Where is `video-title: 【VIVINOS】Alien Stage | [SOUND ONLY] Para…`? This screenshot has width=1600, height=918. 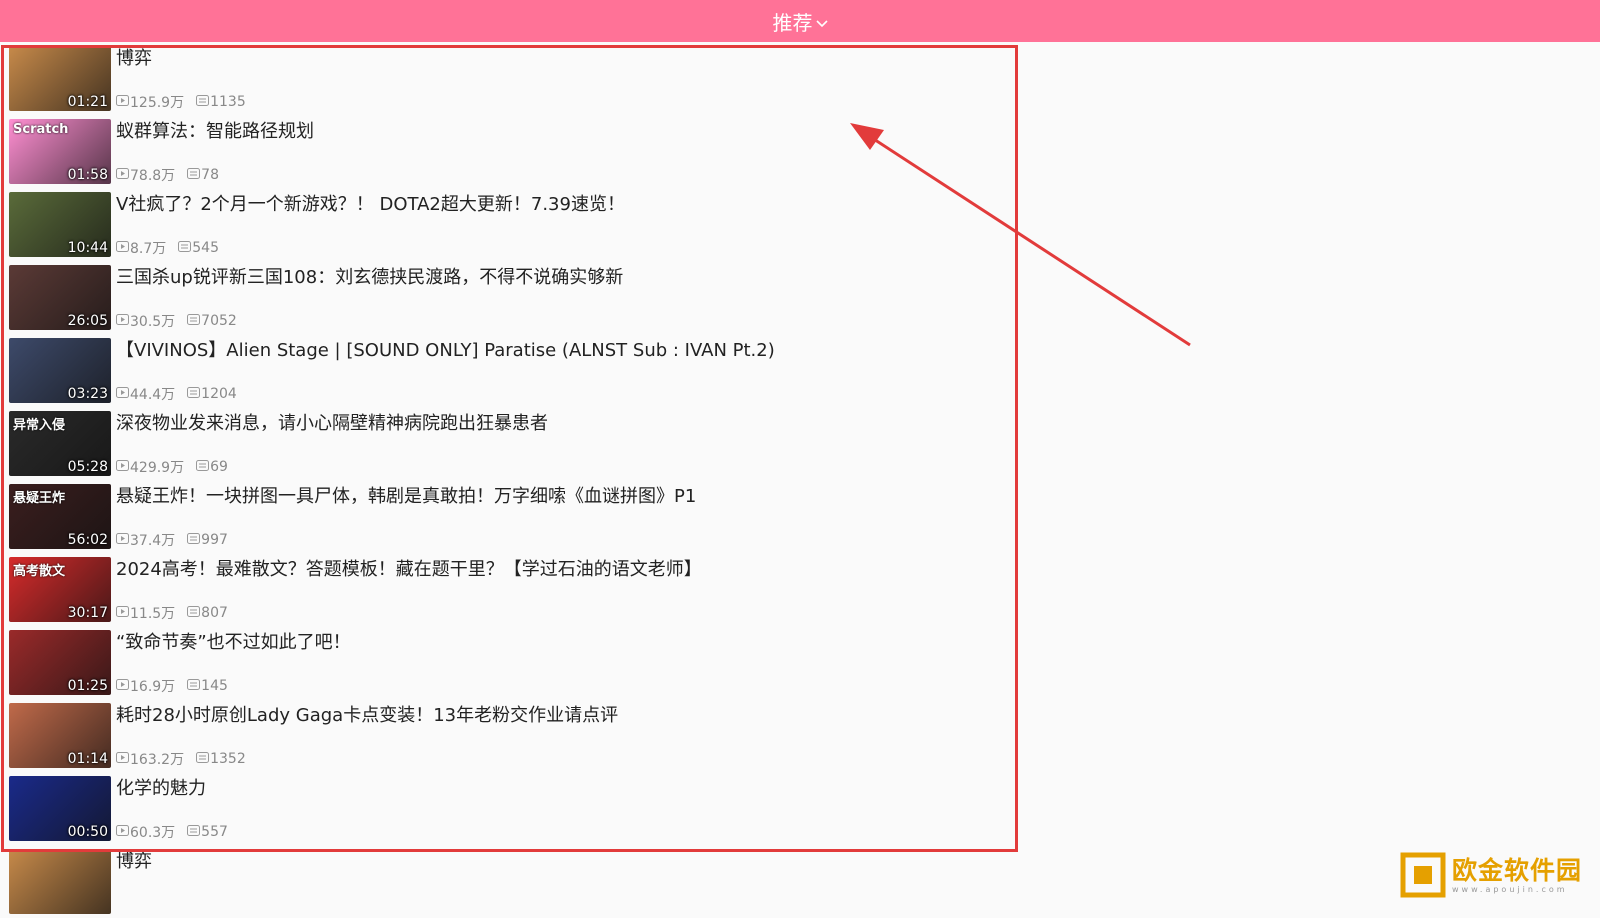 video-title: 【VIVINOS】Alien Stage | [SOUND ONLY] Para… is located at coordinates (445, 349).